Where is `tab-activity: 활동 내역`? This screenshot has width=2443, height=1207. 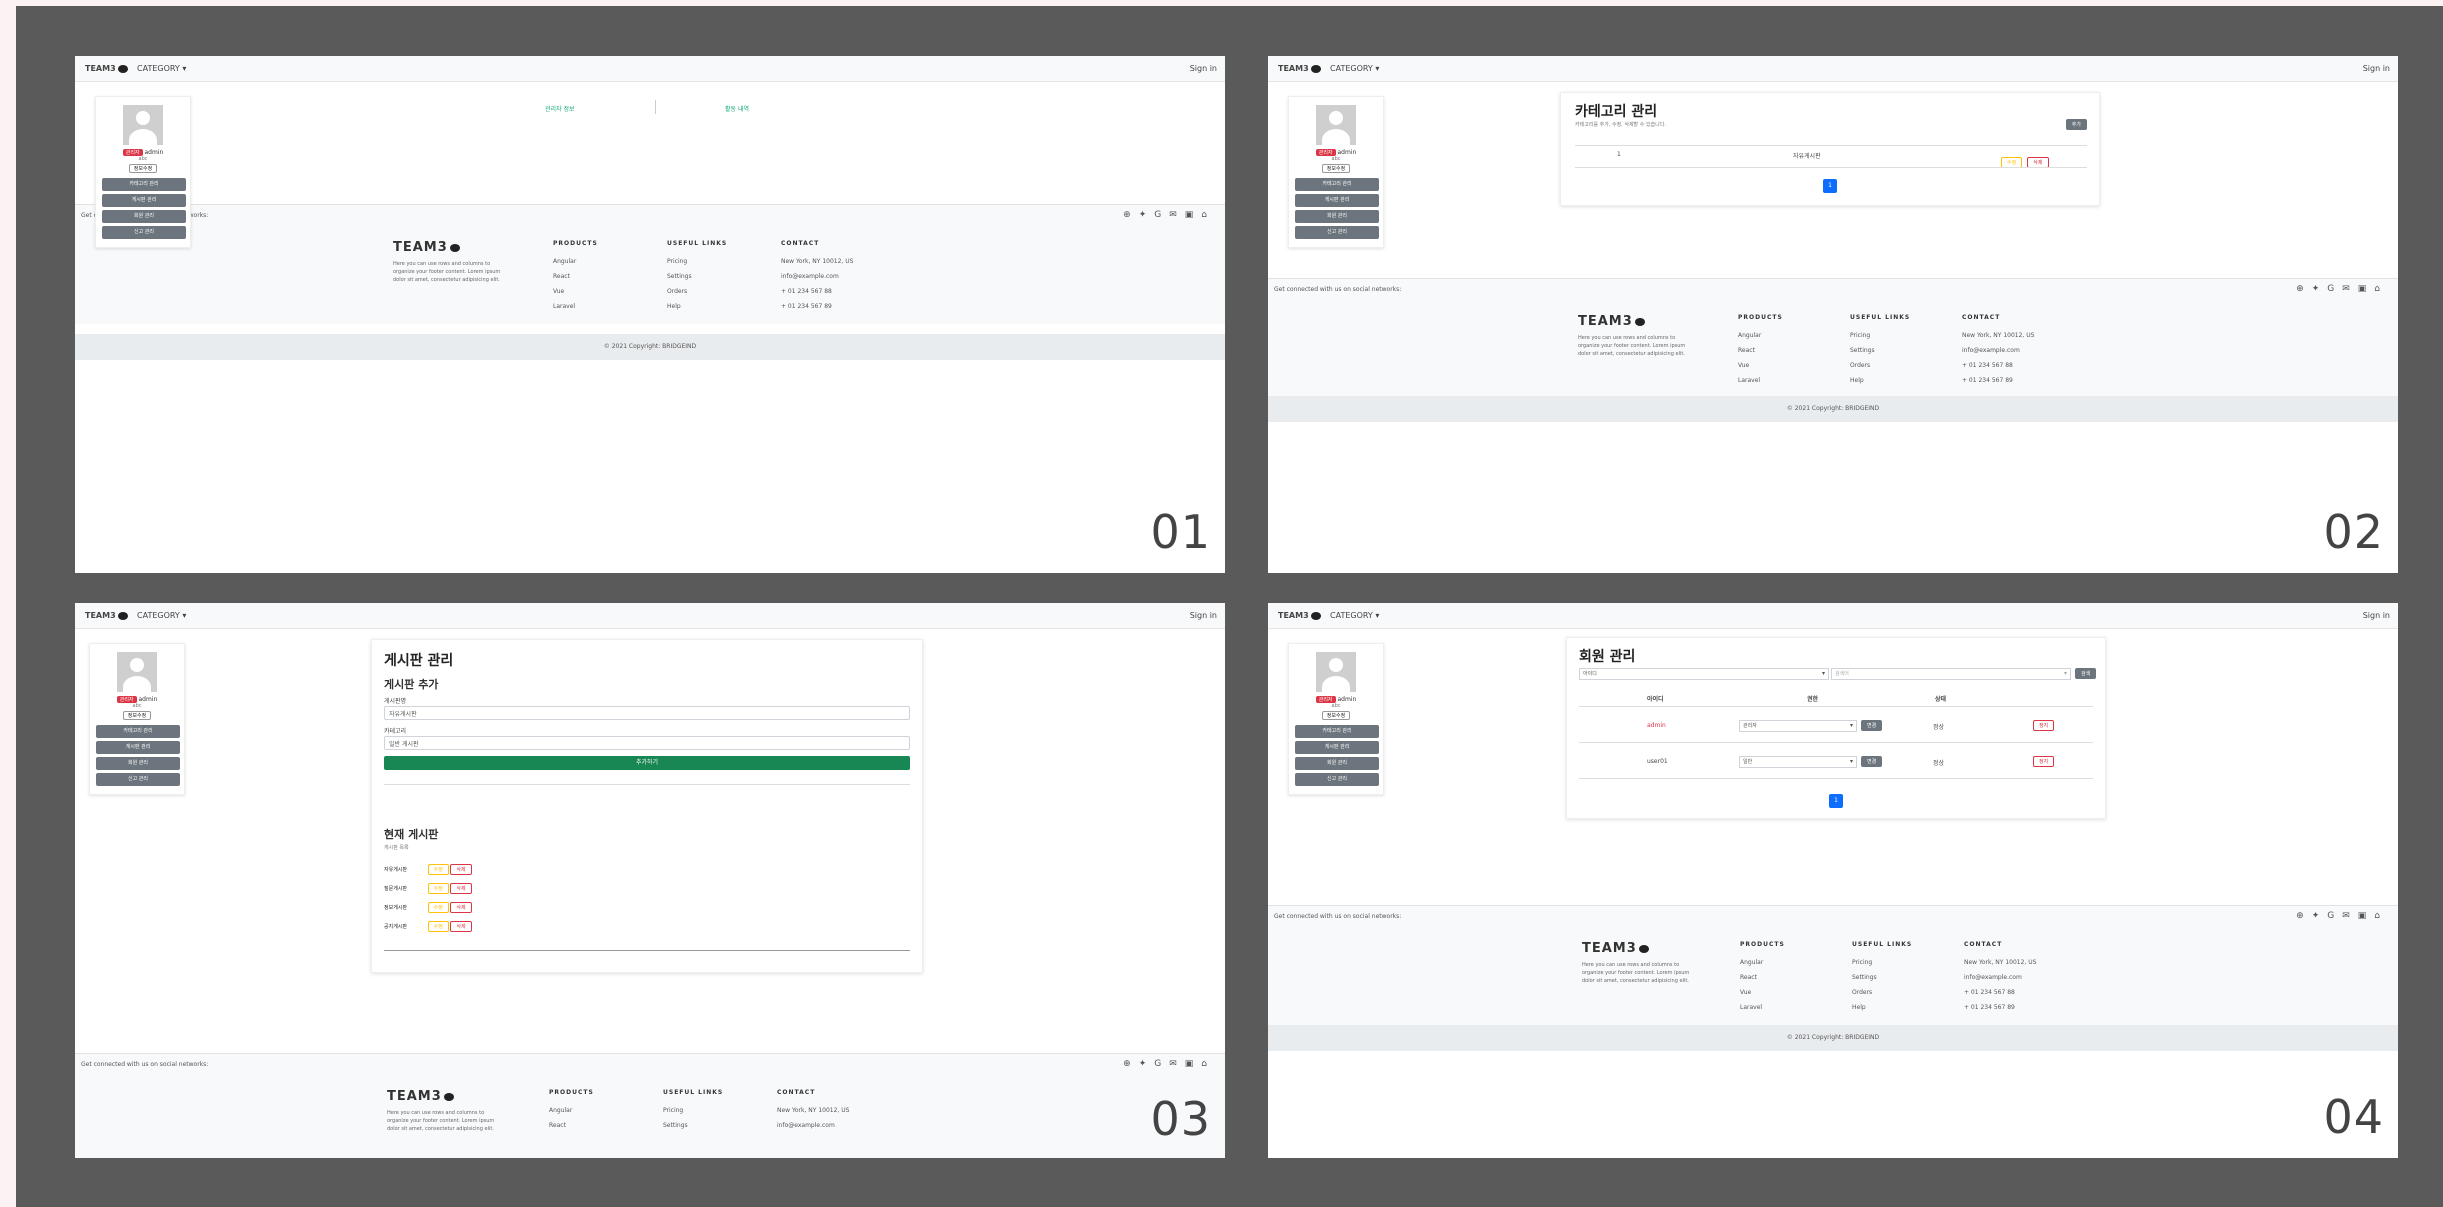
tab-activity: 활동 내역 is located at coordinates (737, 108).